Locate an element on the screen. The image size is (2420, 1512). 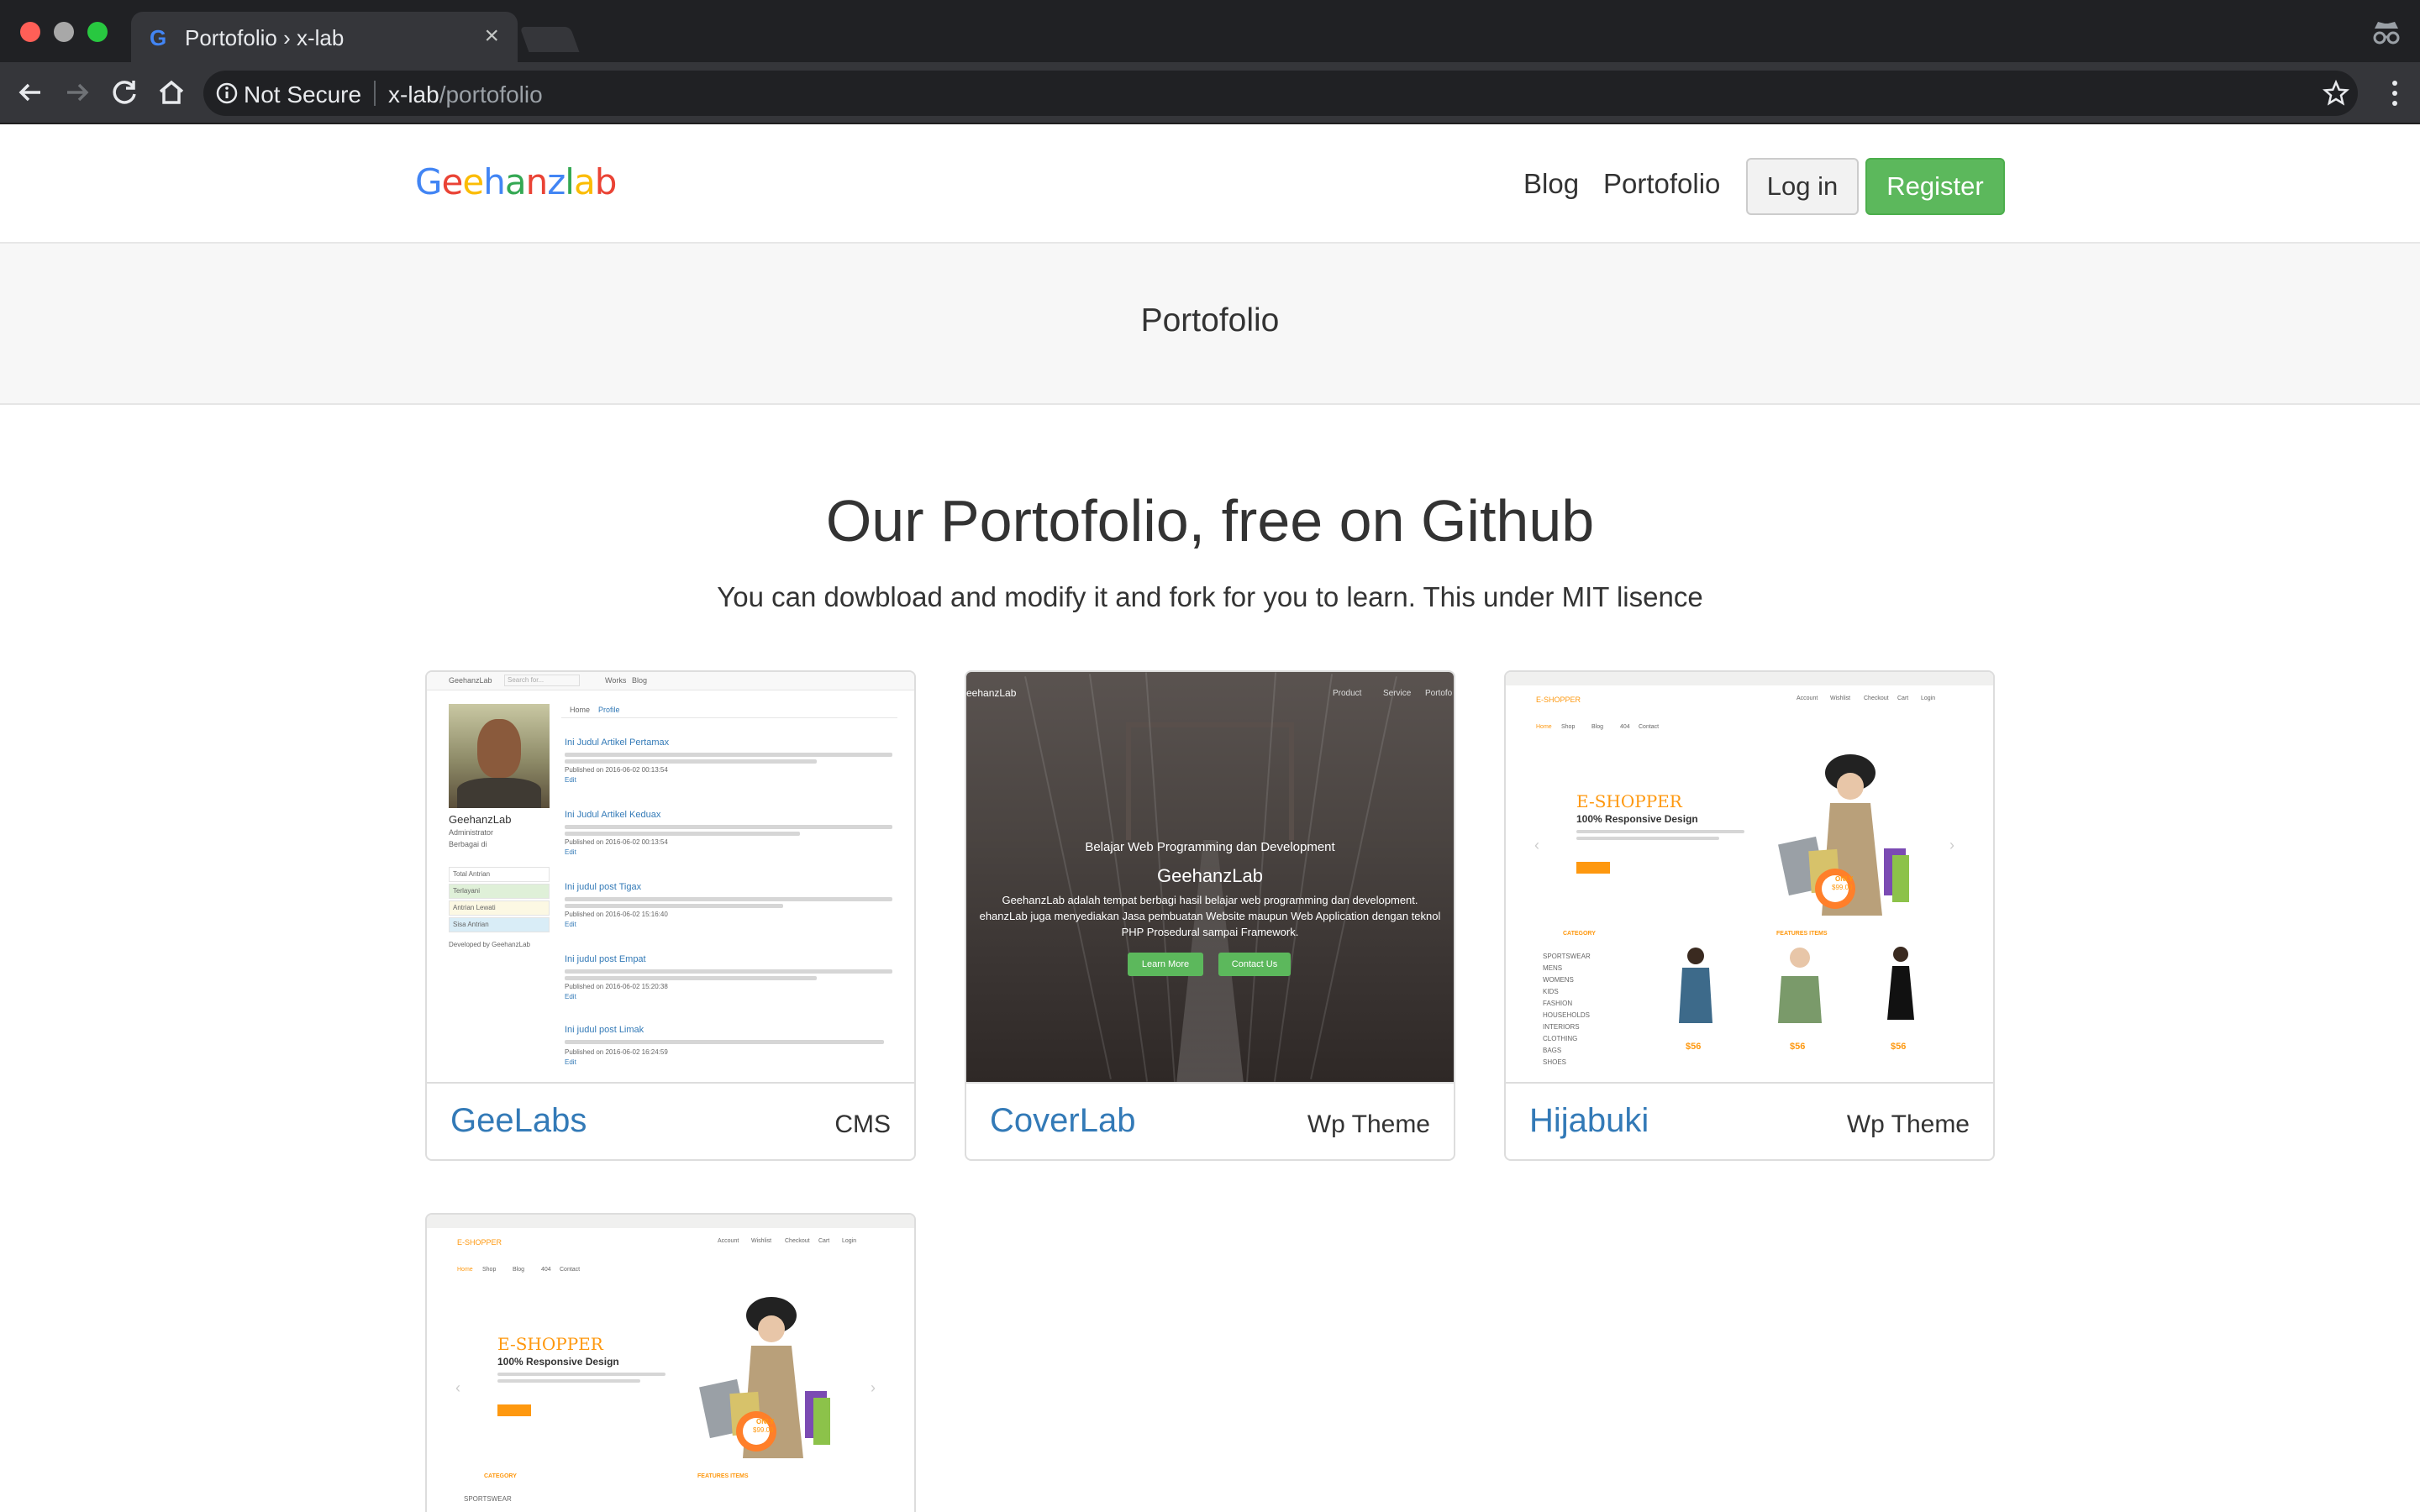
forward-arrow-icon is located at coordinates (77, 92).